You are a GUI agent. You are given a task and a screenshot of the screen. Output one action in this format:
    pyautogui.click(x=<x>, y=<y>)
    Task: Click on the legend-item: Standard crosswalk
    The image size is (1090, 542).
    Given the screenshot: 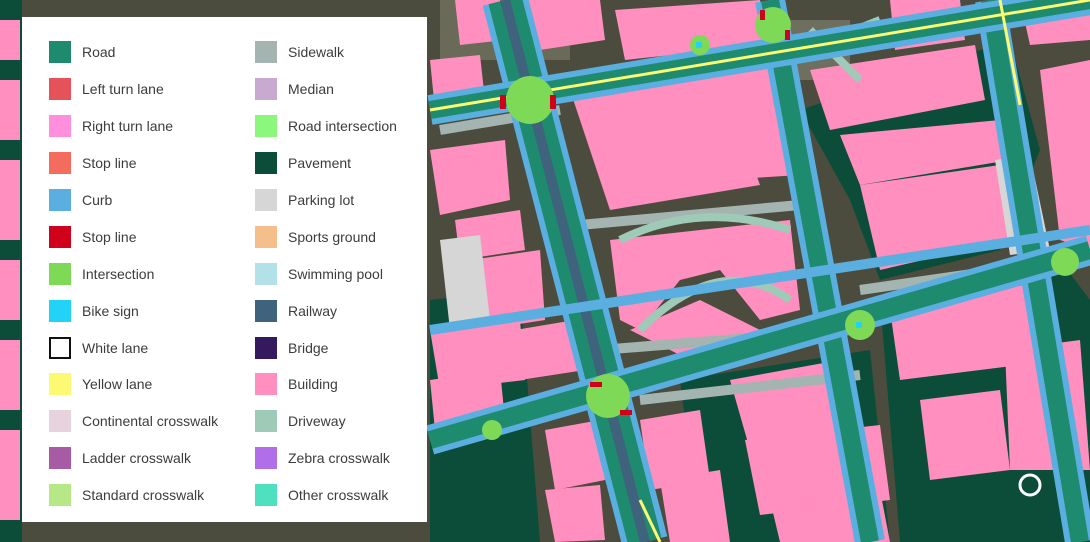 What is the action you would take?
    pyautogui.click(x=149, y=495)
    